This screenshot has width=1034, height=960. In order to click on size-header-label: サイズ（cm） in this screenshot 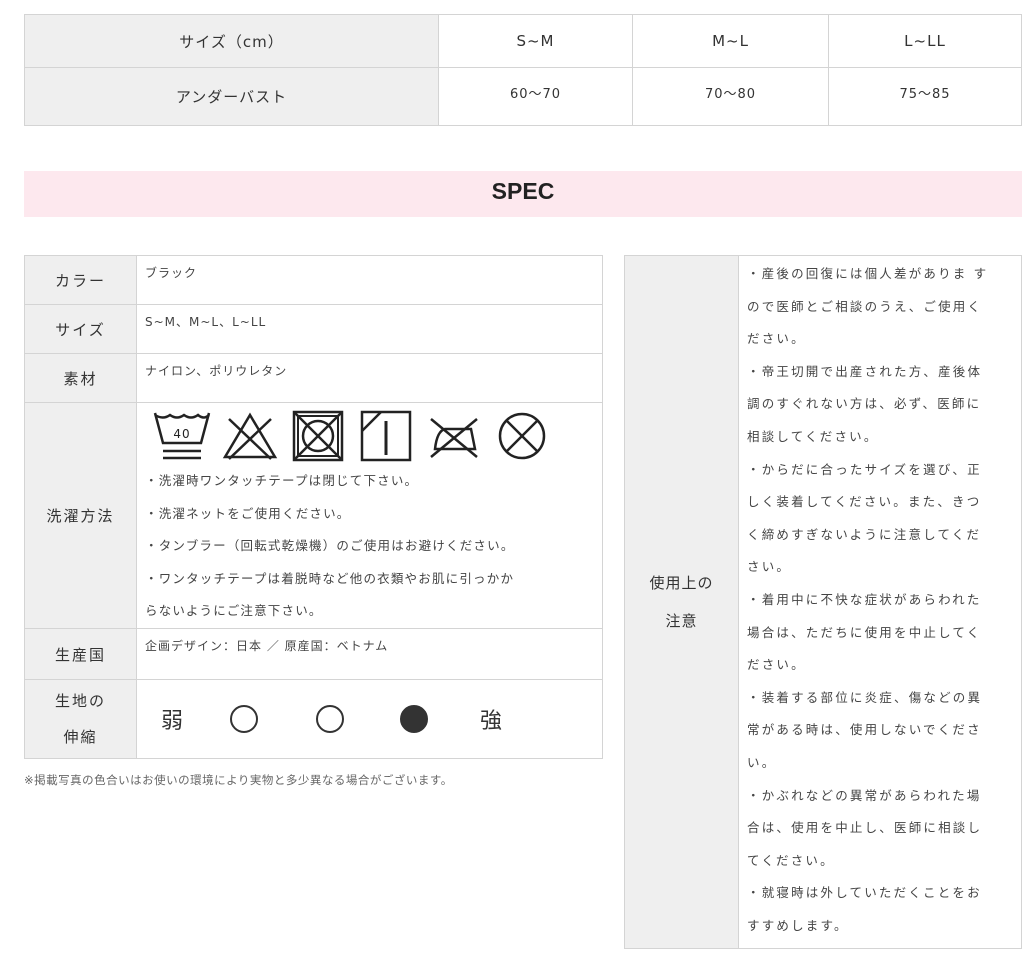, I will do `click(231, 41)`.